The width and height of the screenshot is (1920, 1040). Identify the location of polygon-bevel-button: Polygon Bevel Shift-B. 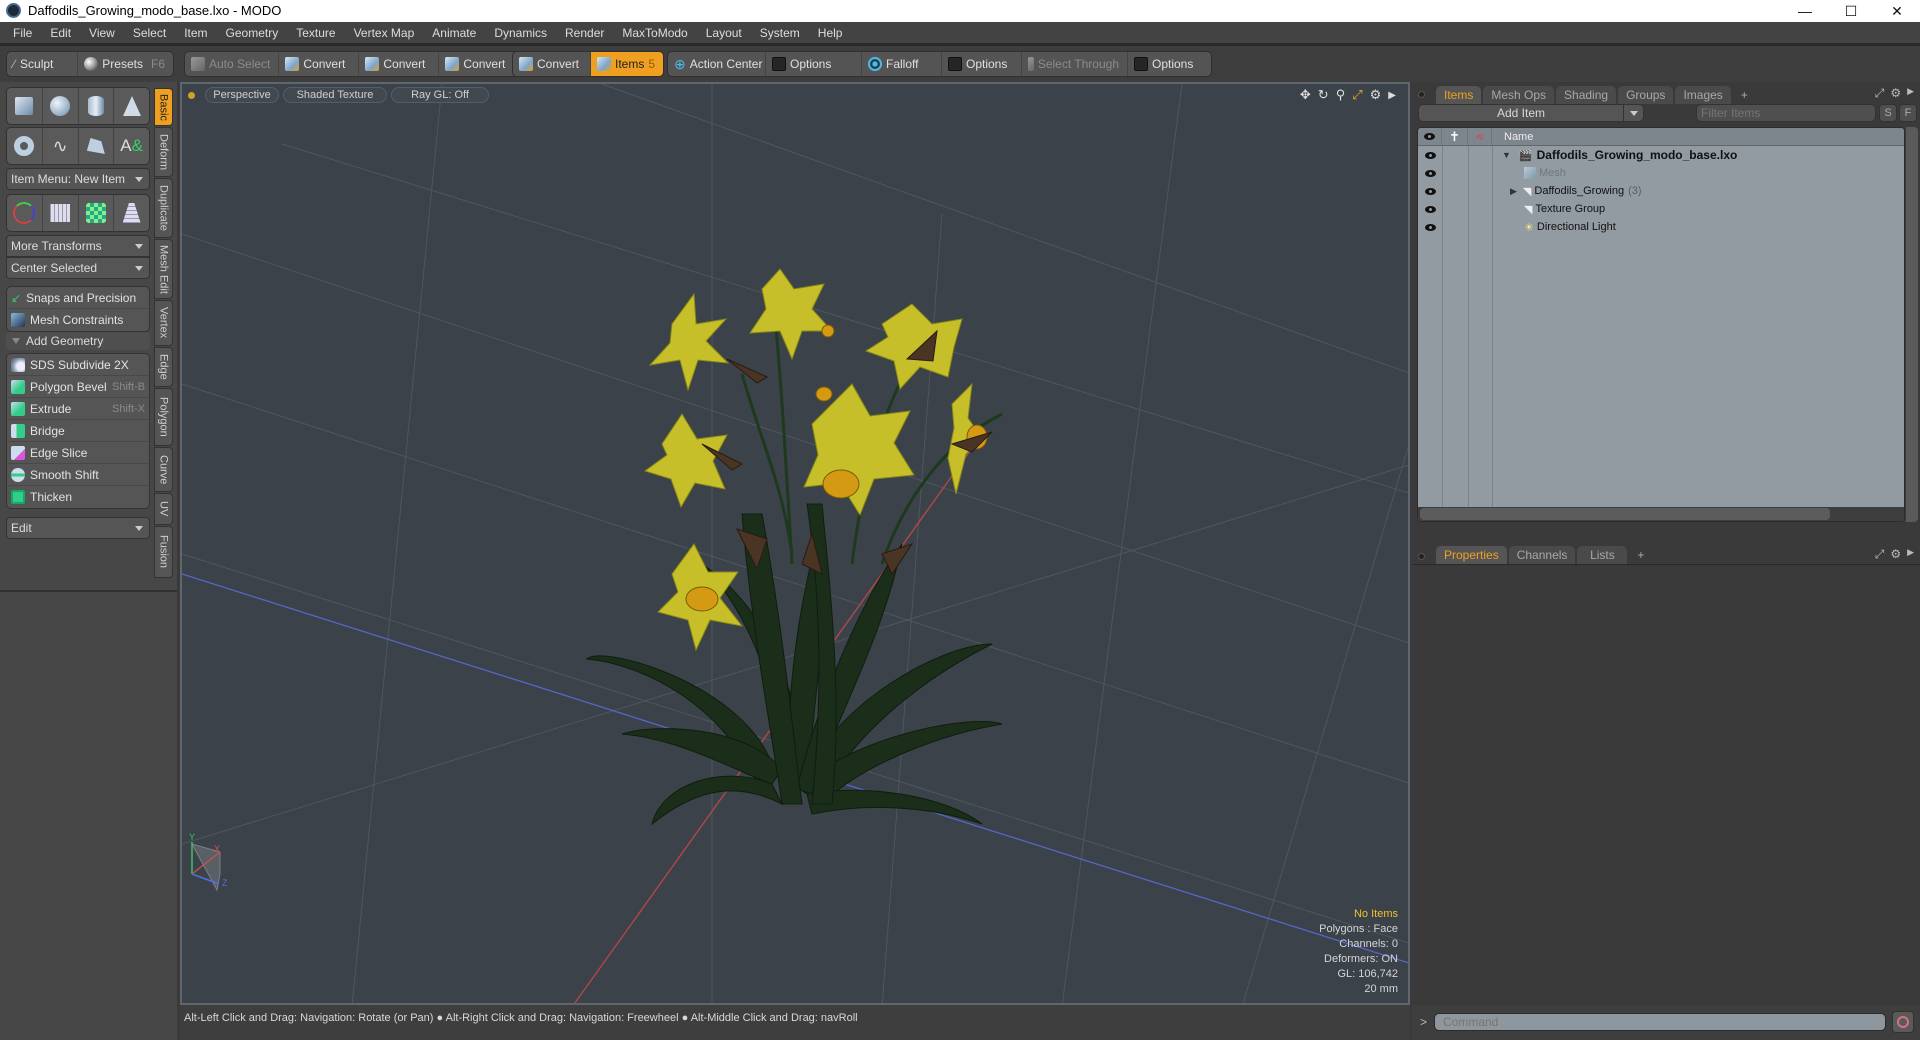
(78, 387).